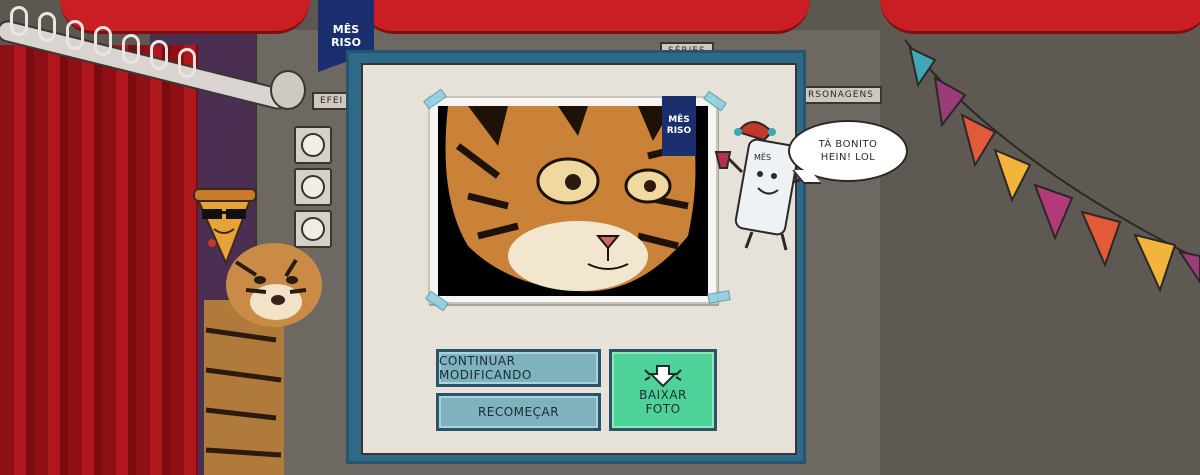 This screenshot has height=475, width=1200. Describe the element at coordinates (679, 120) in the screenshot. I see `photo-brand-line-1: MÊS` at that location.